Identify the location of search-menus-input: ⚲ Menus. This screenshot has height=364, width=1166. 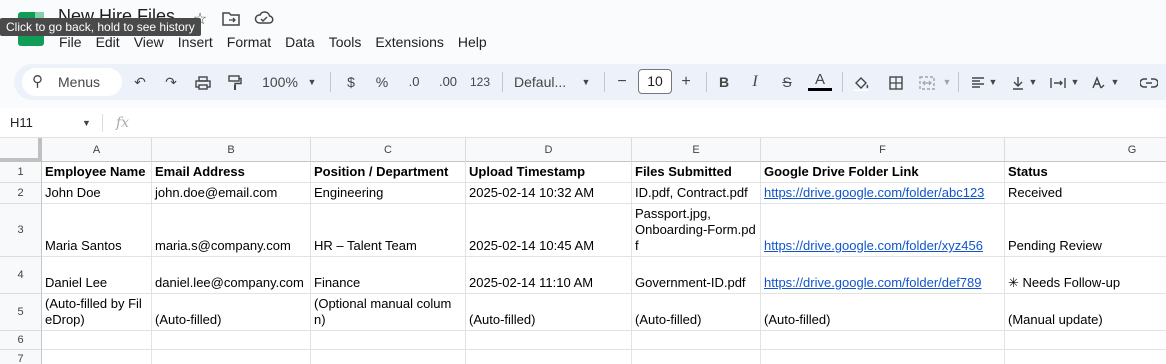
(72, 82).